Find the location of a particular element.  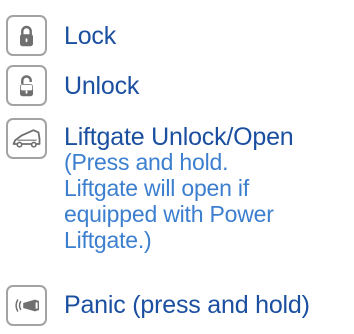

liftgate-icon is located at coordinates (26, 138).